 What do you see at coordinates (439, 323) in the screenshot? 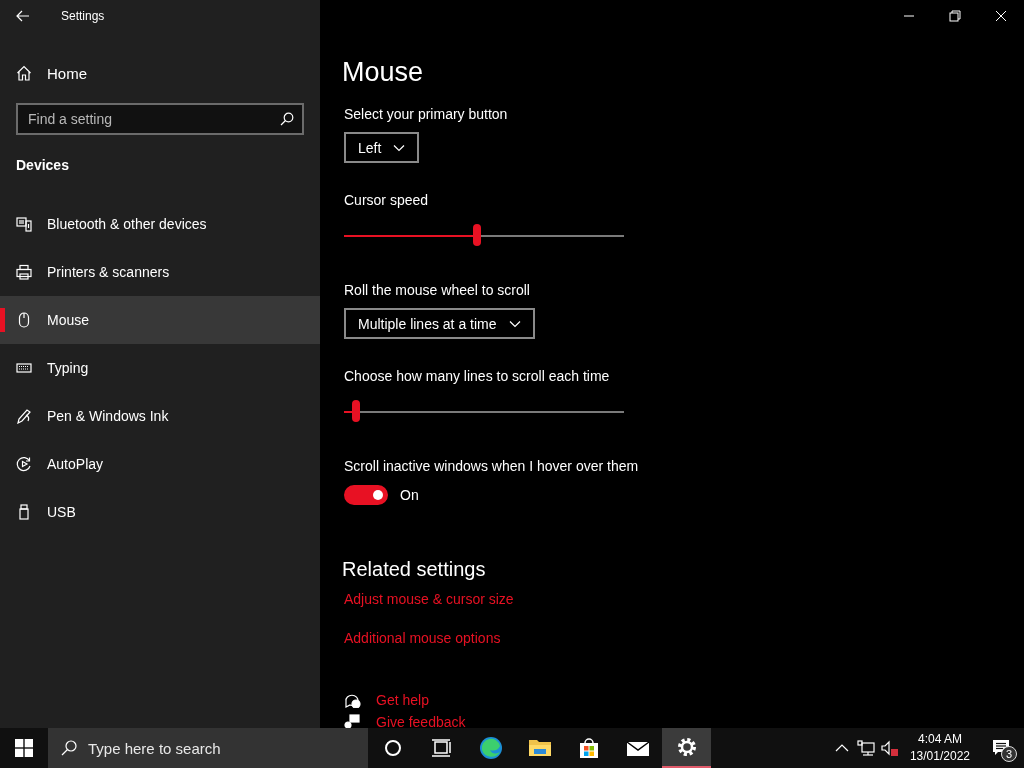
I see `dropdown: Multiple lines at a time` at bounding box center [439, 323].